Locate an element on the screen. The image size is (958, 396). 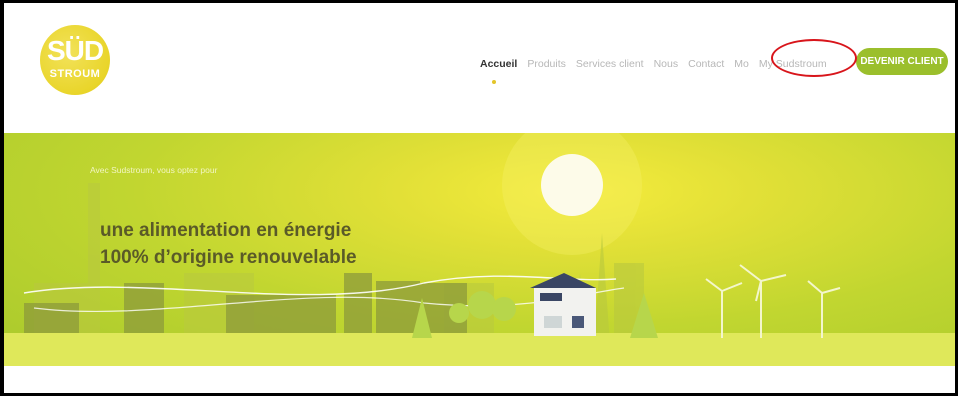
nav-item-my-sudstroum: My Sudstroum is located at coordinates (793, 64).